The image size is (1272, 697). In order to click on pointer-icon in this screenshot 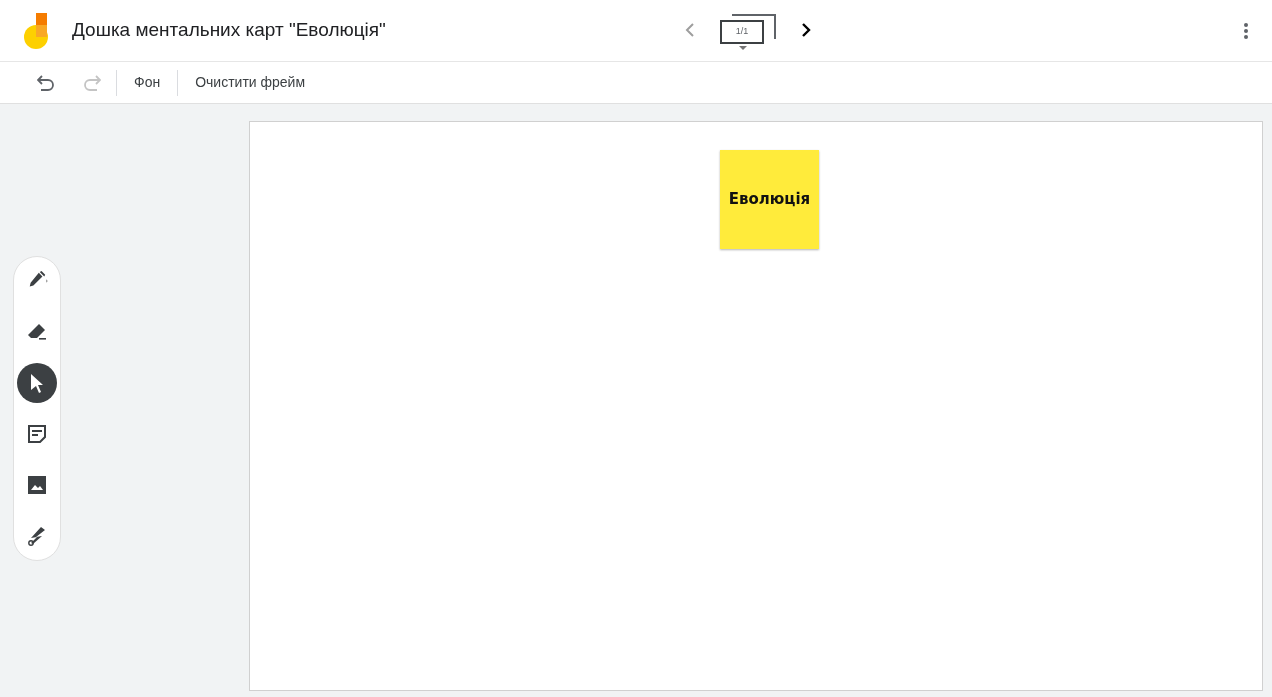, I will do `click(37, 383)`.